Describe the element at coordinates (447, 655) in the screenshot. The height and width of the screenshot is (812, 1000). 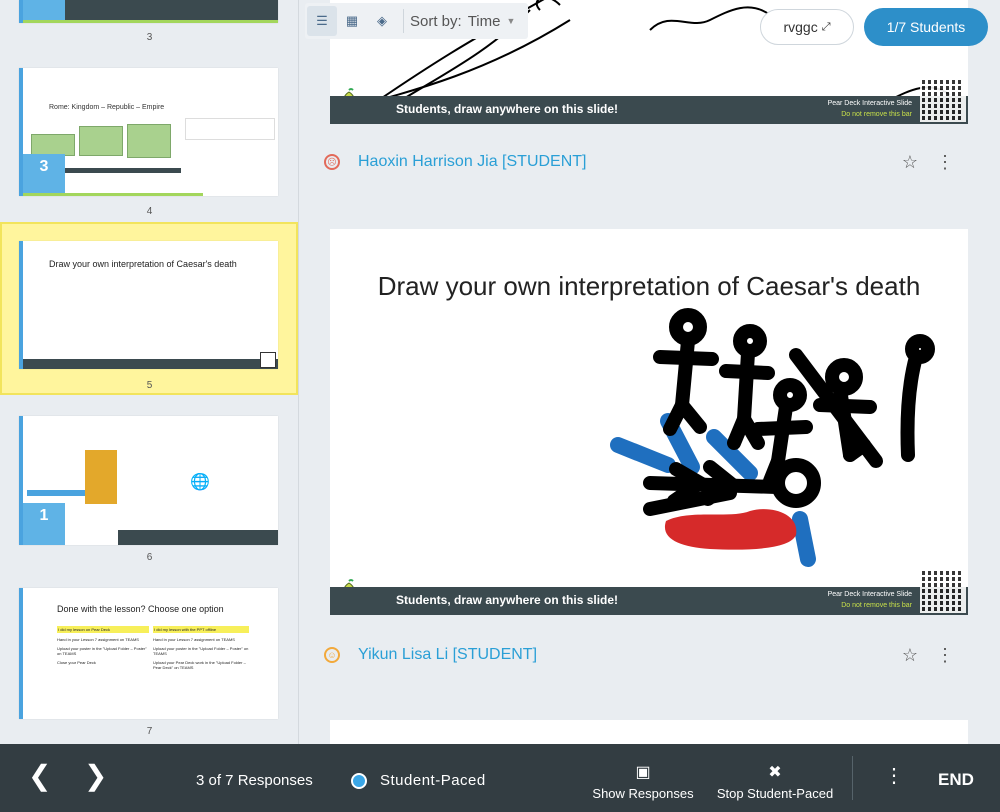
I see `student-name: Yikun Lisa Li [STUDENT]` at that location.